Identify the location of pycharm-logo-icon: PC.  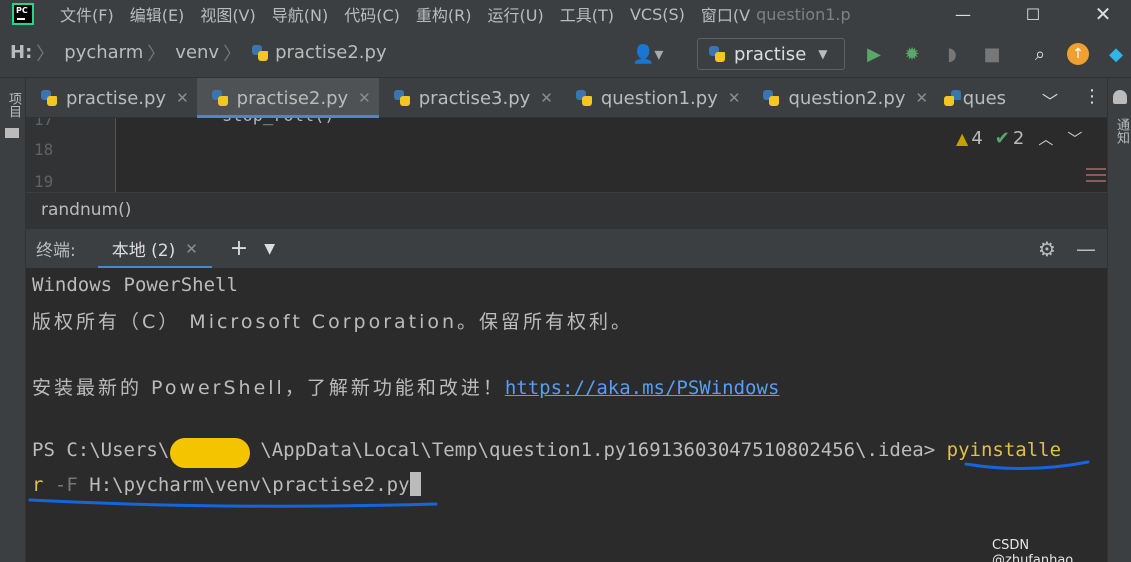
(23, 14).